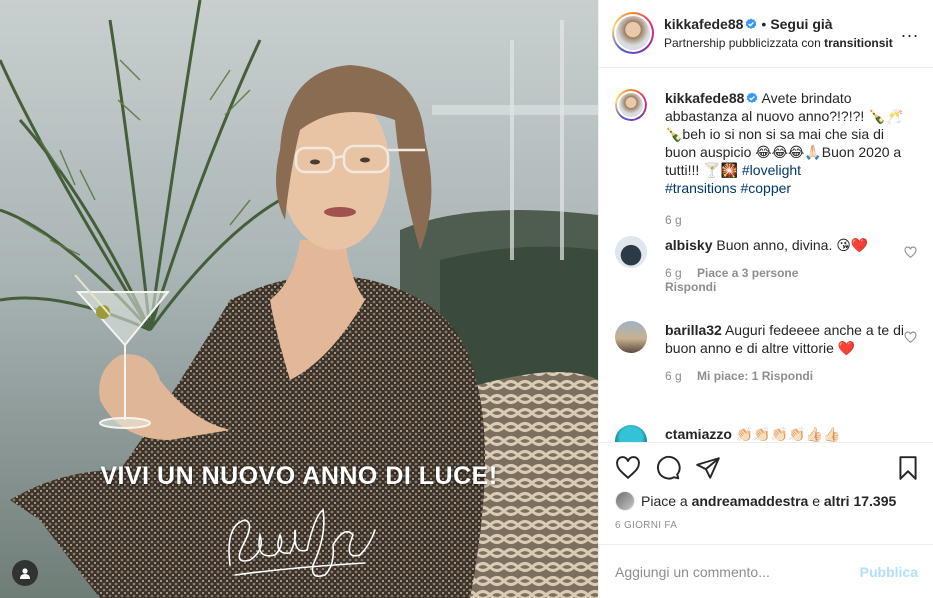 Image resolution: width=933 pixels, height=598 pixels. I want to click on comment-text: Buon anno, divina. 😘❤️, so click(792, 245).